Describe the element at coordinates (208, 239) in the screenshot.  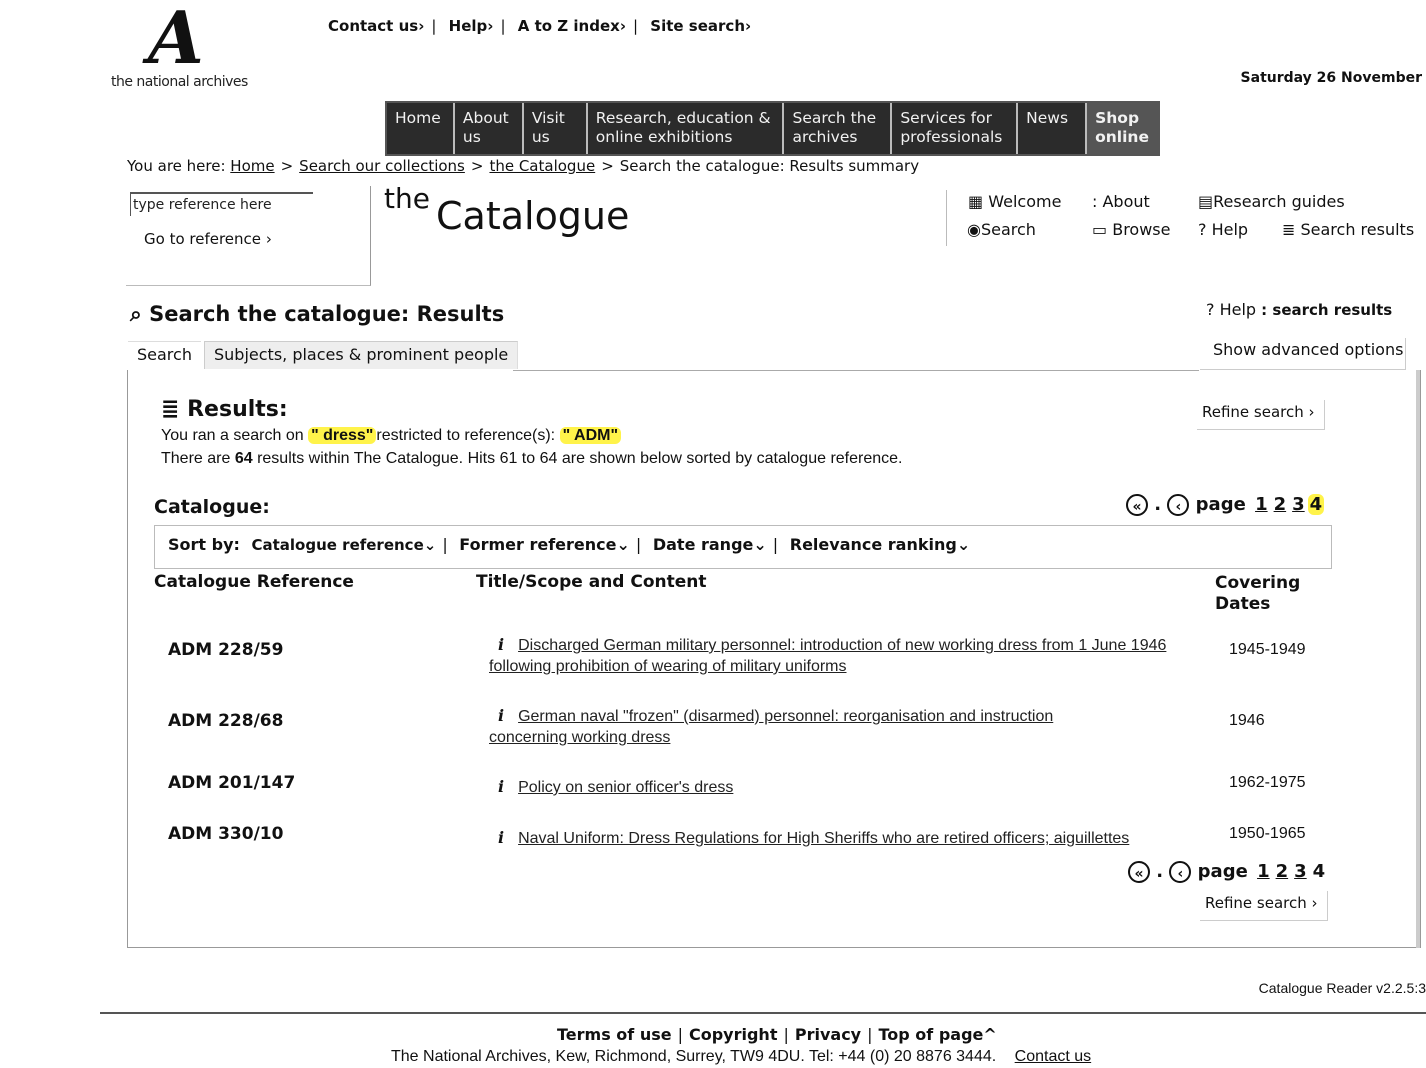
I see `go-to-reference-button: Go to reference ›` at that location.